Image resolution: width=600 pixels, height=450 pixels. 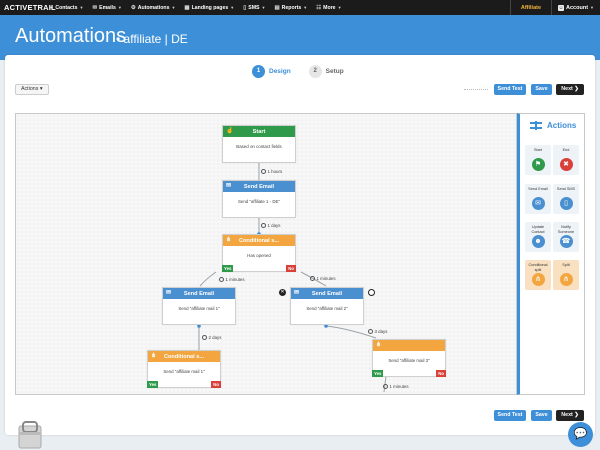 What do you see at coordinates (538, 237) in the screenshot?
I see `action-tile-contact: Update Contact ☻` at bounding box center [538, 237].